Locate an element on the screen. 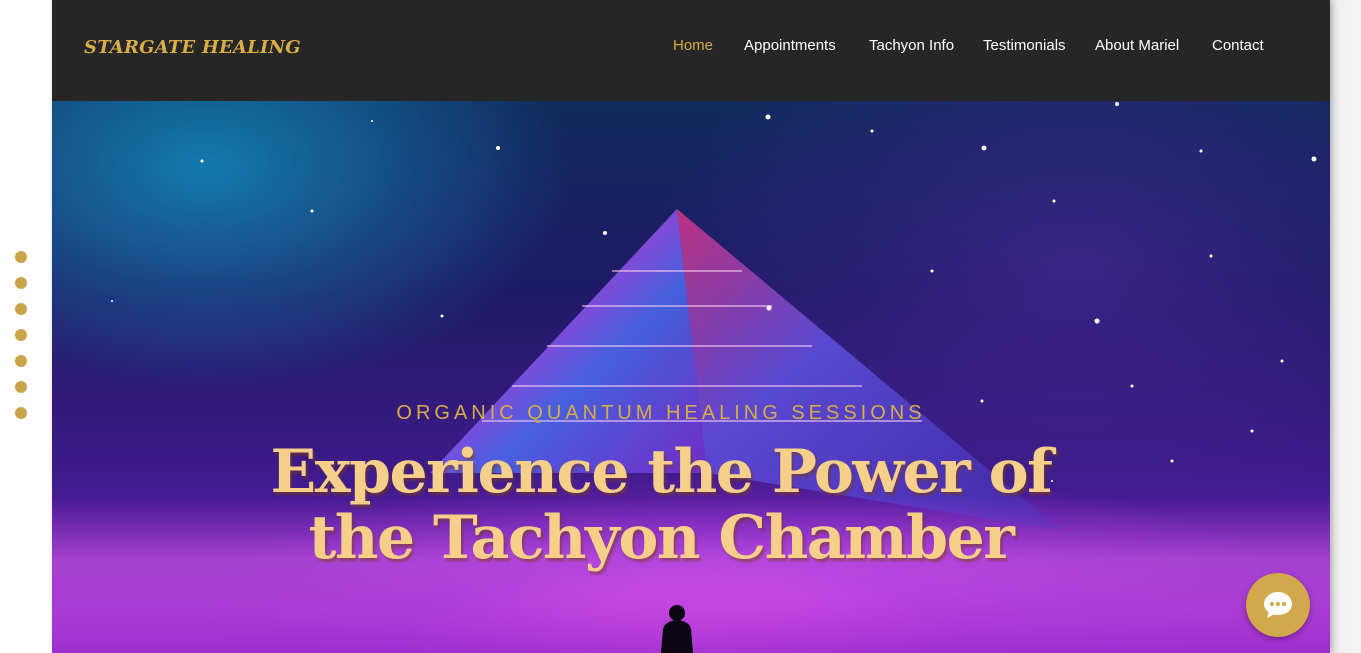 This screenshot has height=653, width=1361. page-scroll-gutter is located at coordinates (1345, 326).